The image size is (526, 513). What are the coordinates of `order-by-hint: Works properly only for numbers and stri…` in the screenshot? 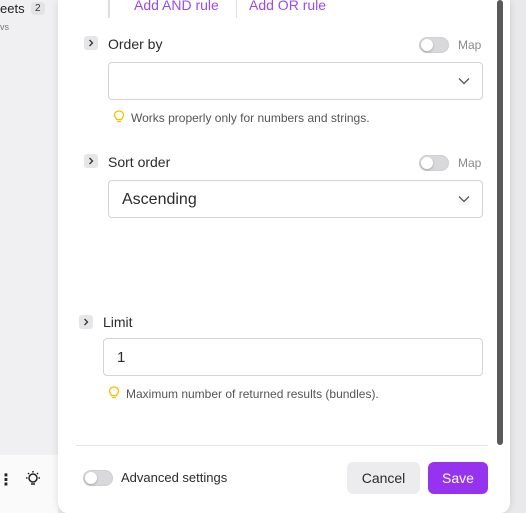 It's located at (241, 117).